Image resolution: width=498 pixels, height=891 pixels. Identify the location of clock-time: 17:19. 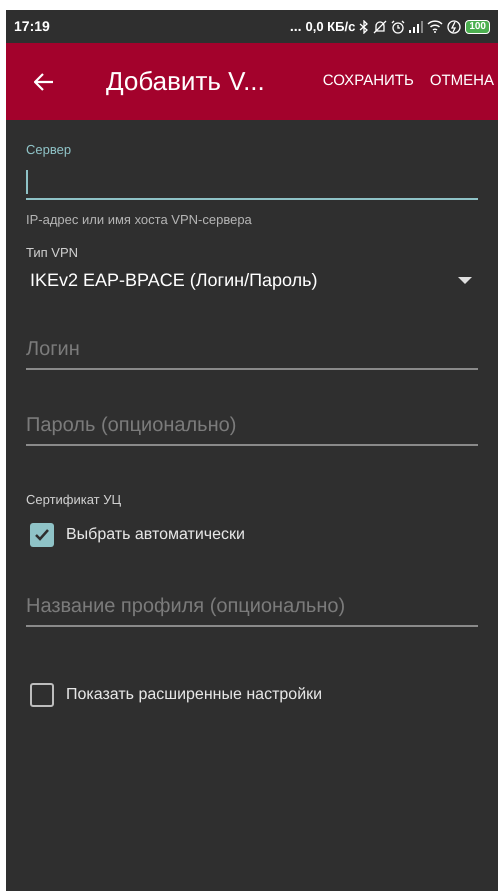
(32, 26).